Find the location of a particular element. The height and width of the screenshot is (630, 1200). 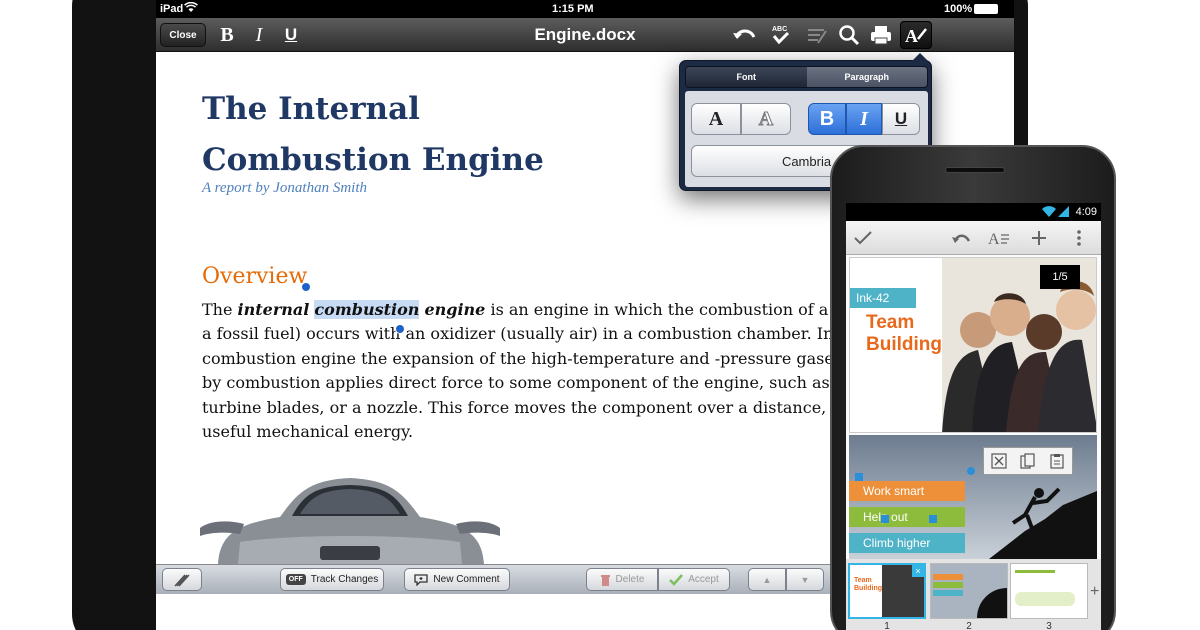

document-subtitle: A report by Jonathan Smith is located at coordinates (284, 188).